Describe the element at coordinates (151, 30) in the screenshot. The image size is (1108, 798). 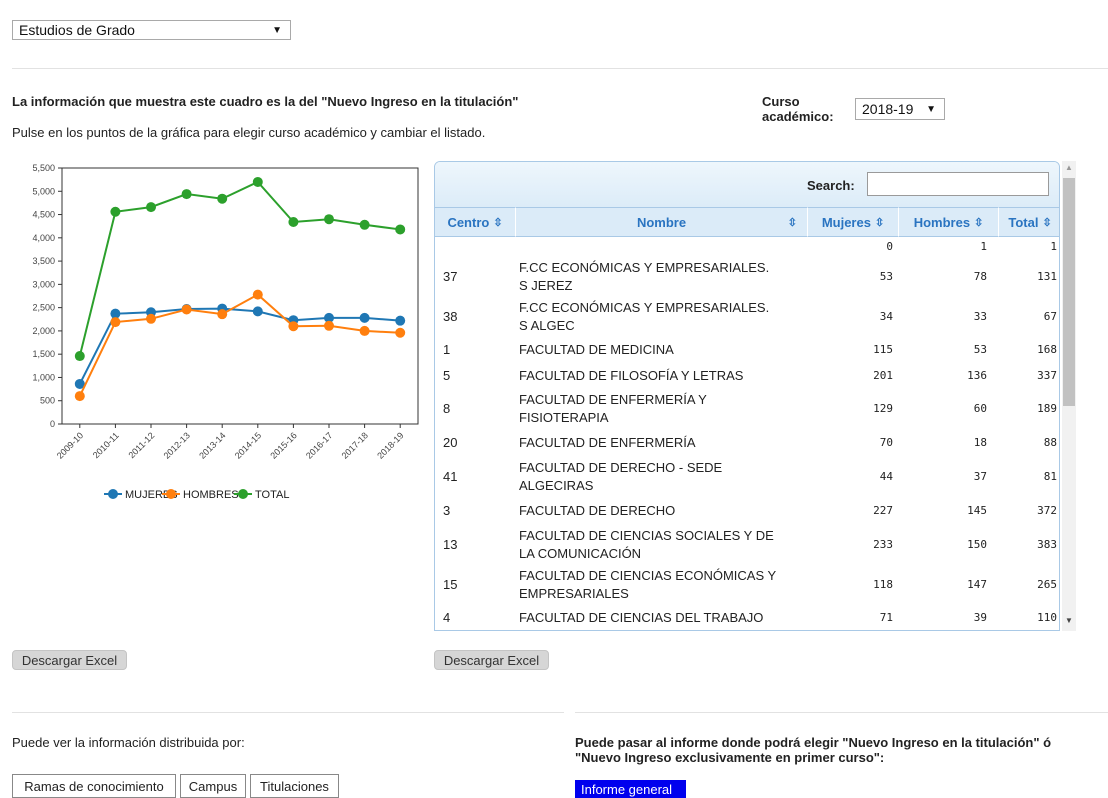
I see `estudios-select: Estudios de Grado ▼` at that location.